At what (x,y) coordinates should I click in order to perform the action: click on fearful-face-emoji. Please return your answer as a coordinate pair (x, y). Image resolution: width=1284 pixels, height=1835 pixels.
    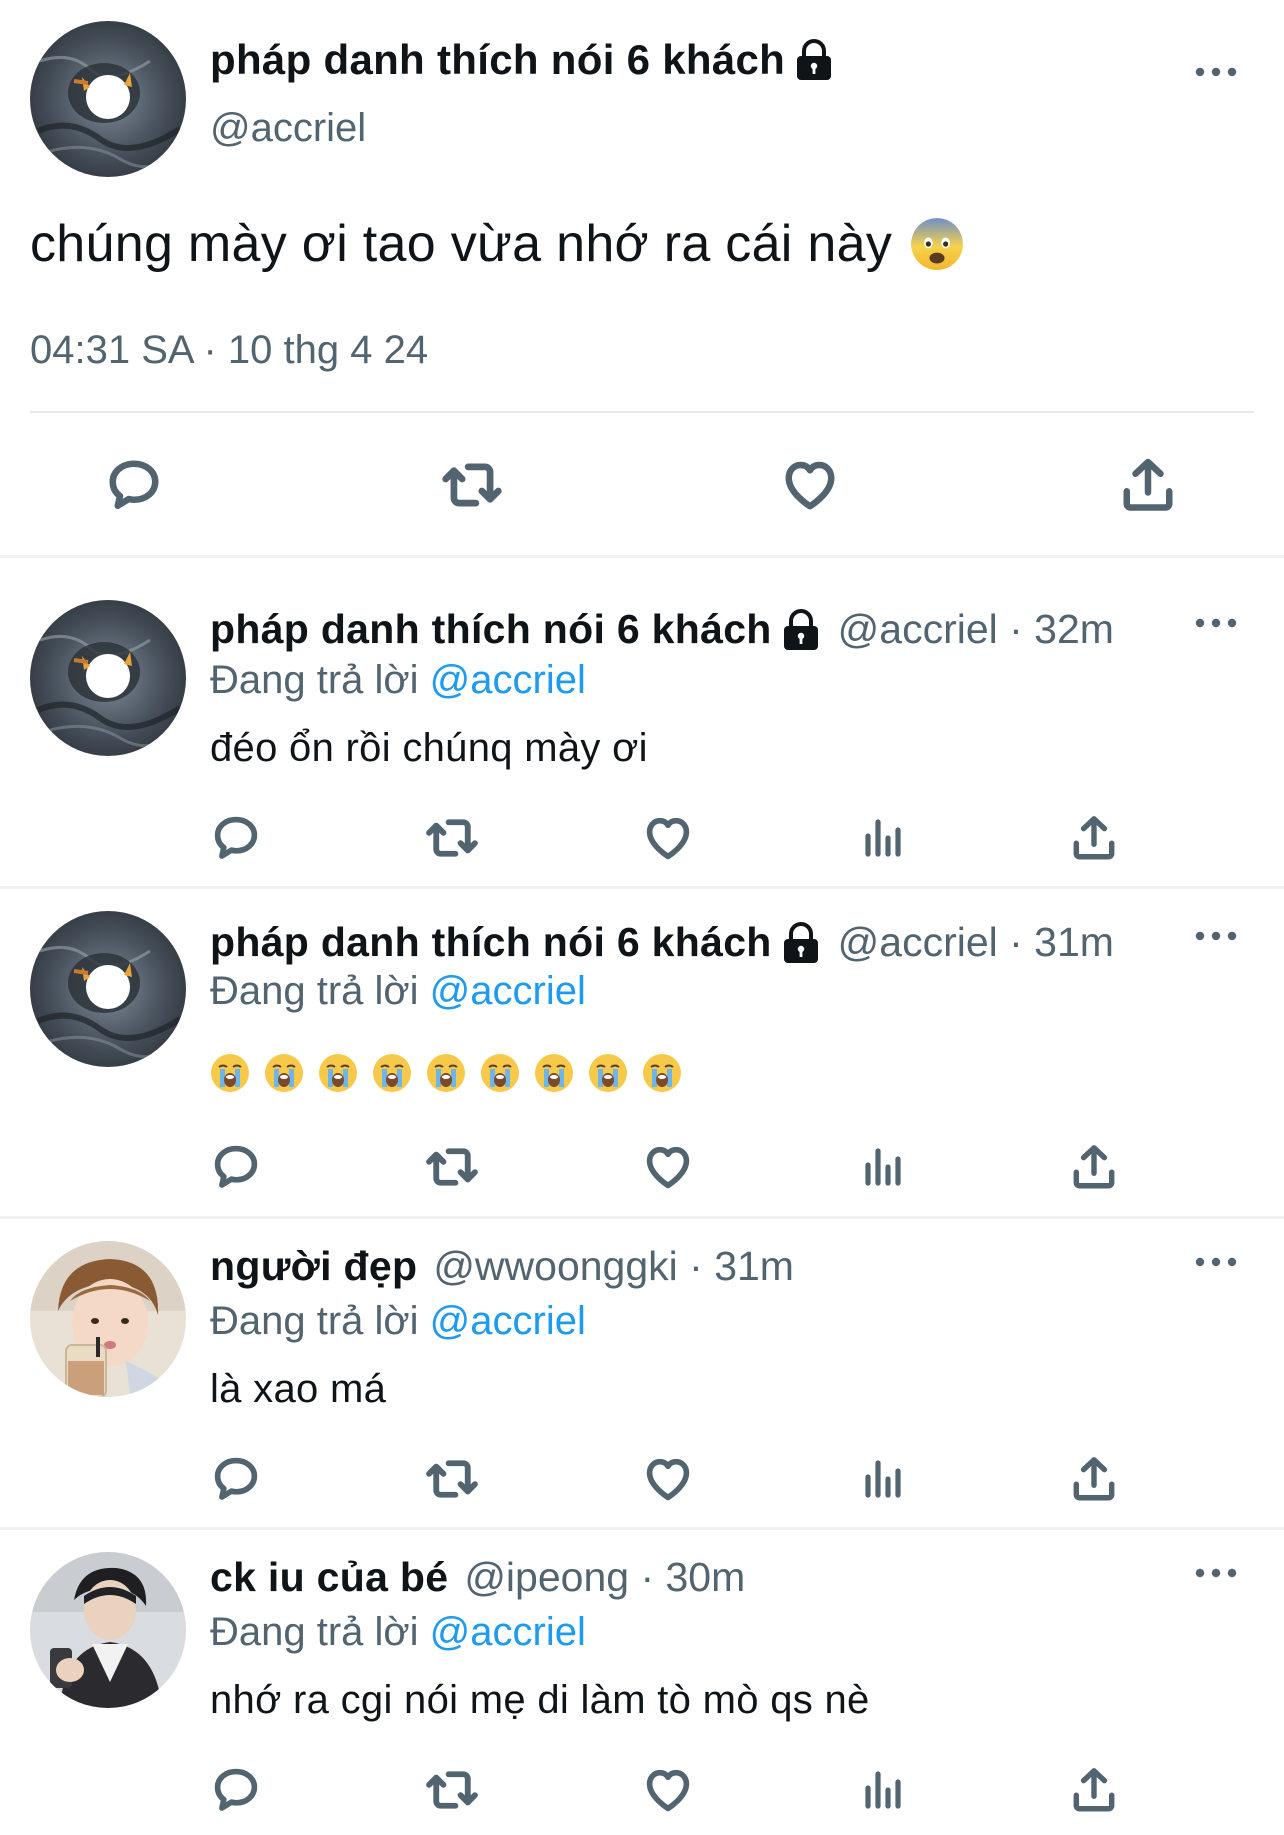
    Looking at the image, I should click on (937, 244).